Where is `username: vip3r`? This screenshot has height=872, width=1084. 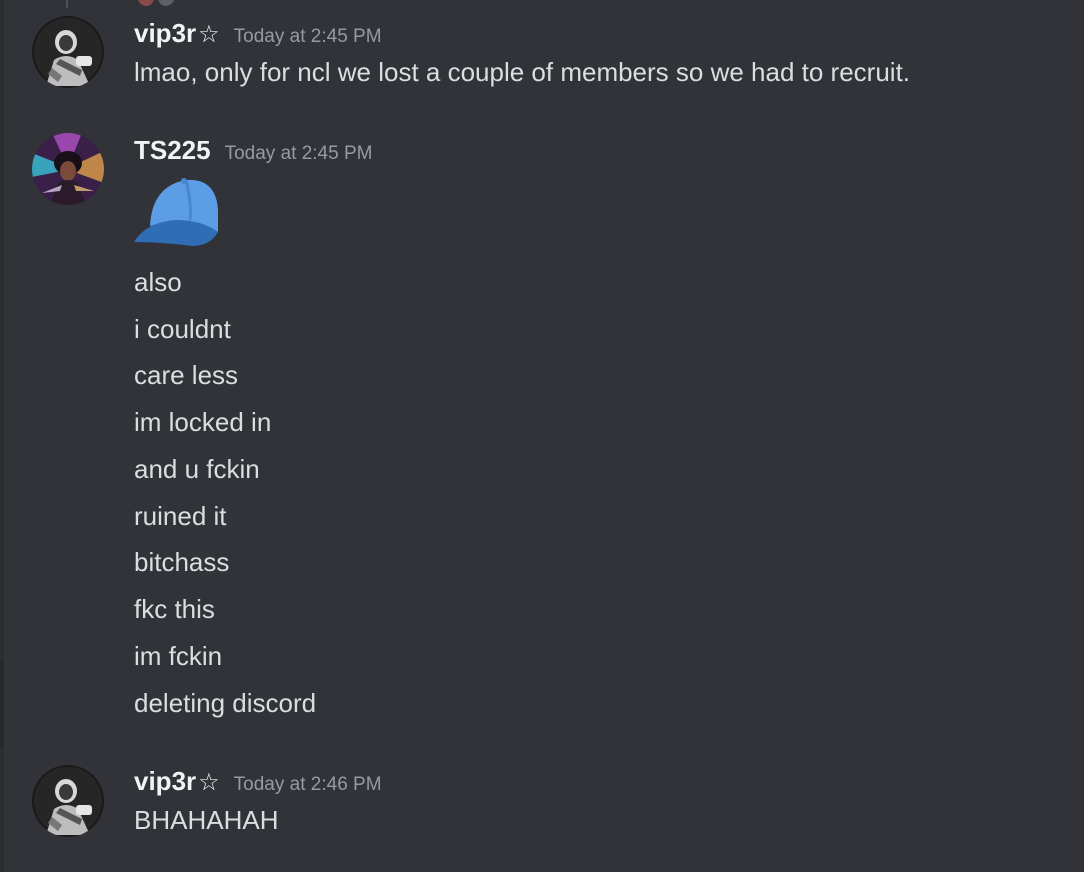
username: vip3r is located at coordinates (165, 781).